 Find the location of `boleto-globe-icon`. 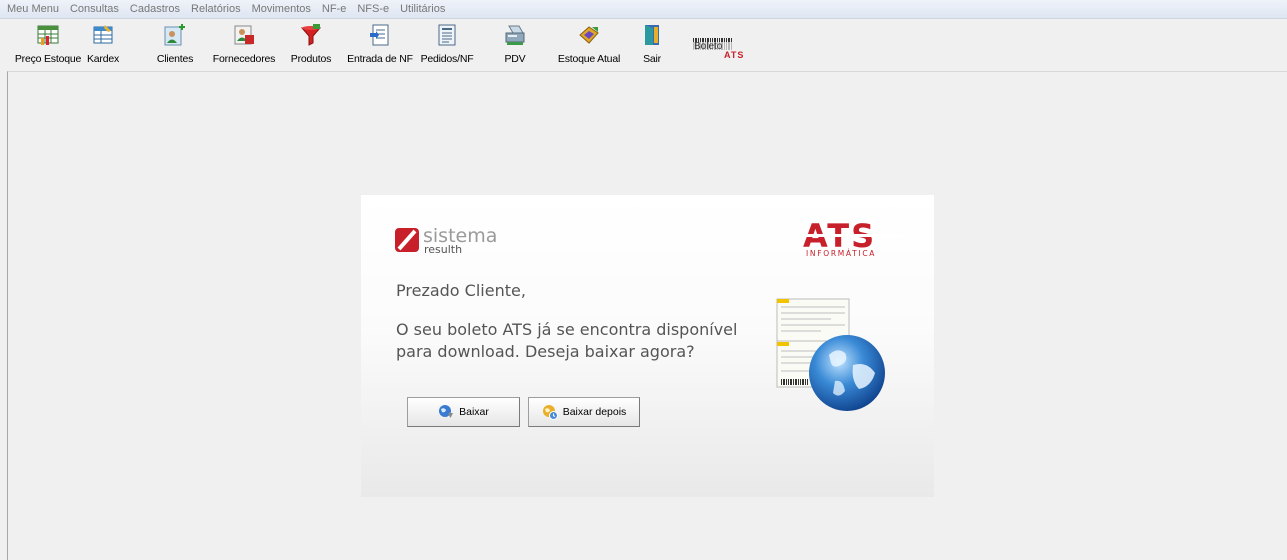

boleto-globe-icon is located at coordinates (830, 354).